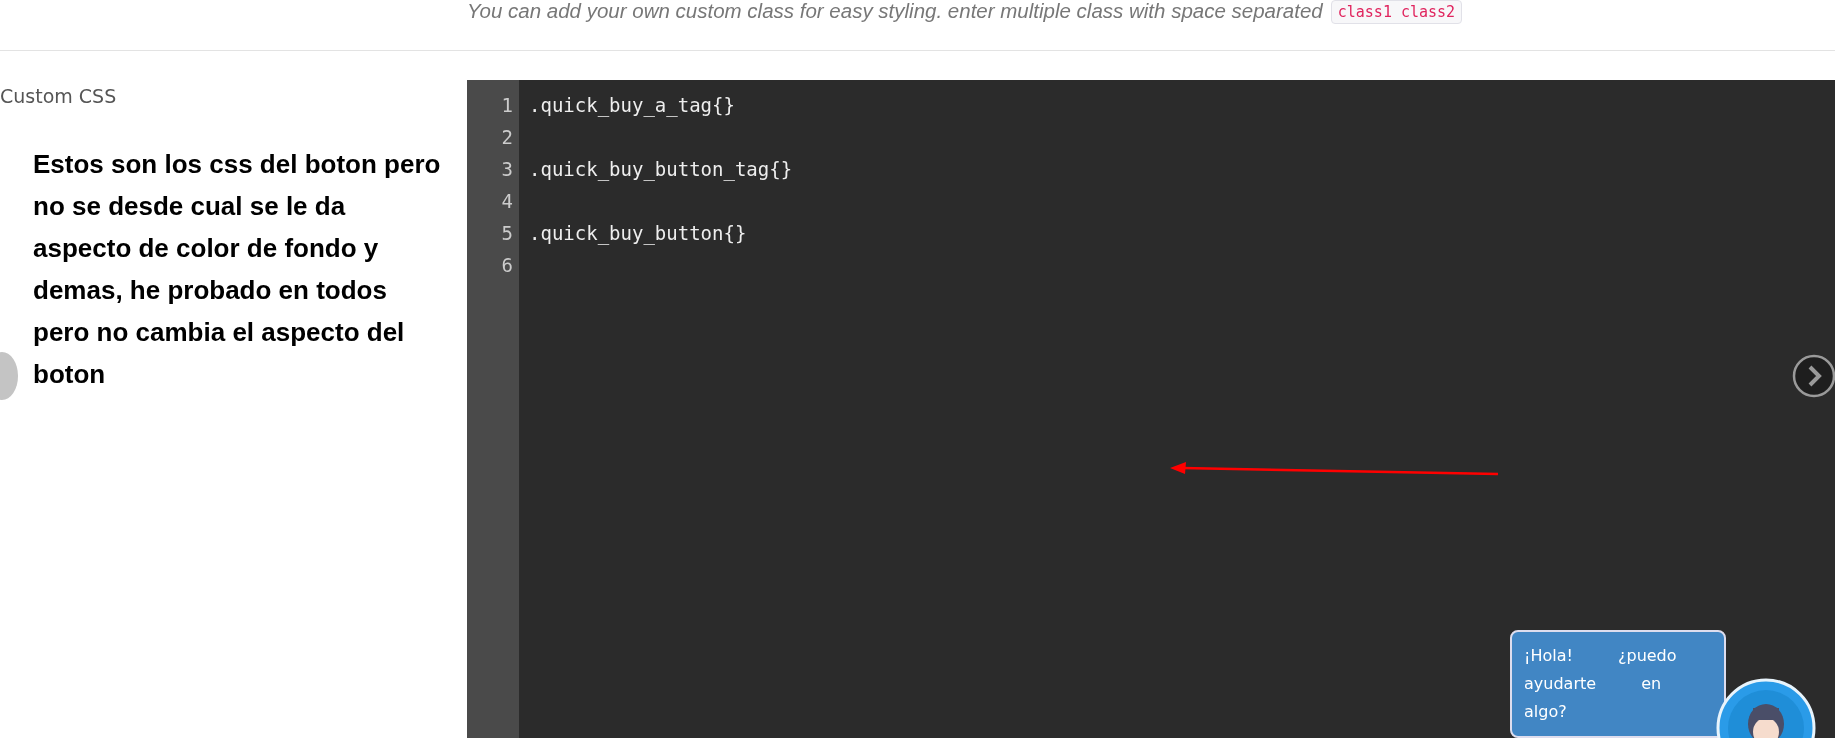 Image resolution: width=1835 pixels, height=738 pixels. Describe the element at coordinates (1618, 684) in the screenshot. I see `chat-bubble: ¡Hola! ¿puedo ayudarte en algo?` at that location.